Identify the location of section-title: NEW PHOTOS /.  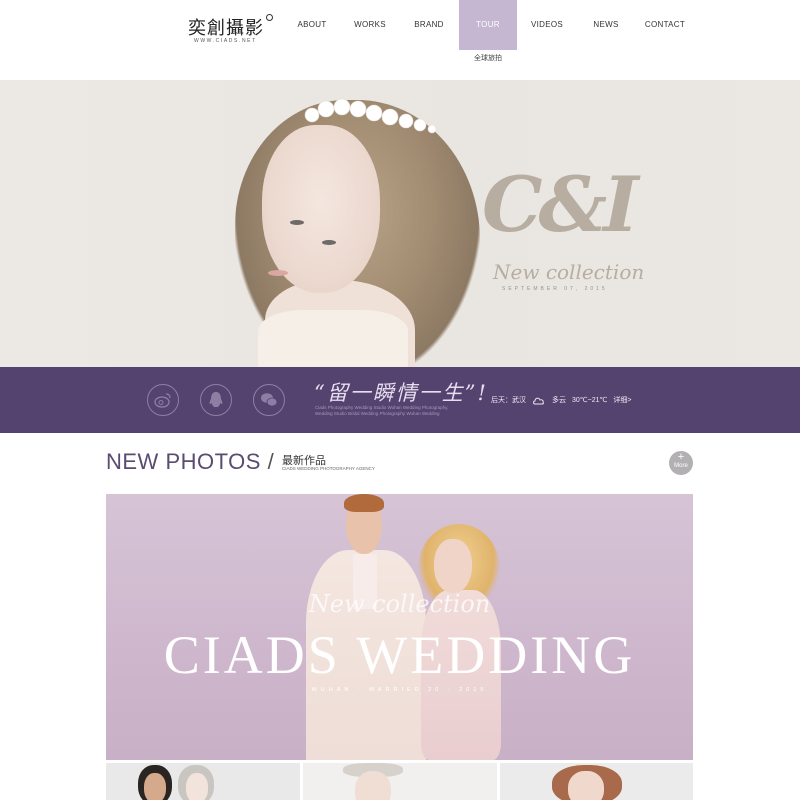
(190, 462).